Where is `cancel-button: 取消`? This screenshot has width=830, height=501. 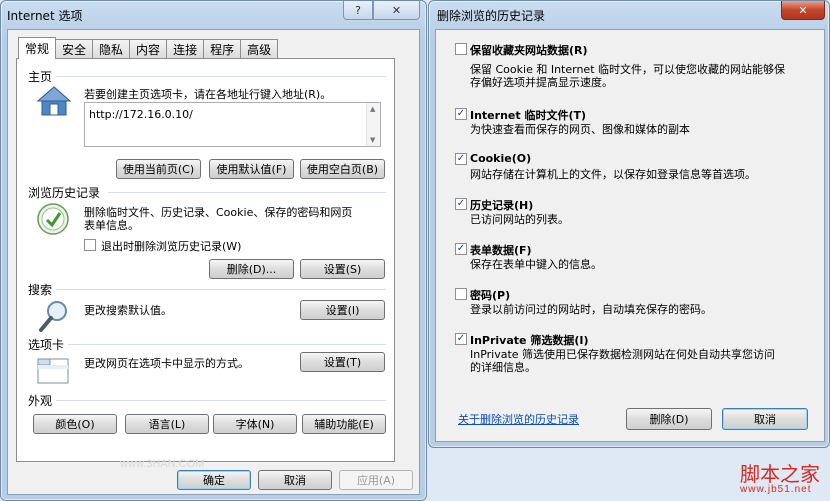 cancel-button: 取消 is located at coordinates (295, 480).